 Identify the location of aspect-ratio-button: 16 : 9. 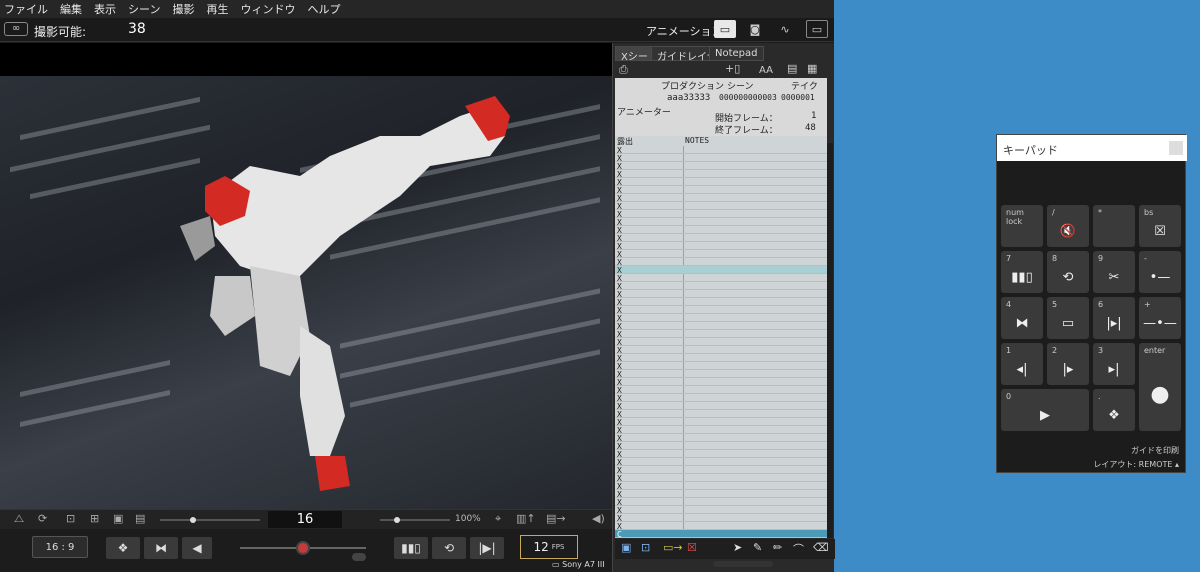
(60, 547).